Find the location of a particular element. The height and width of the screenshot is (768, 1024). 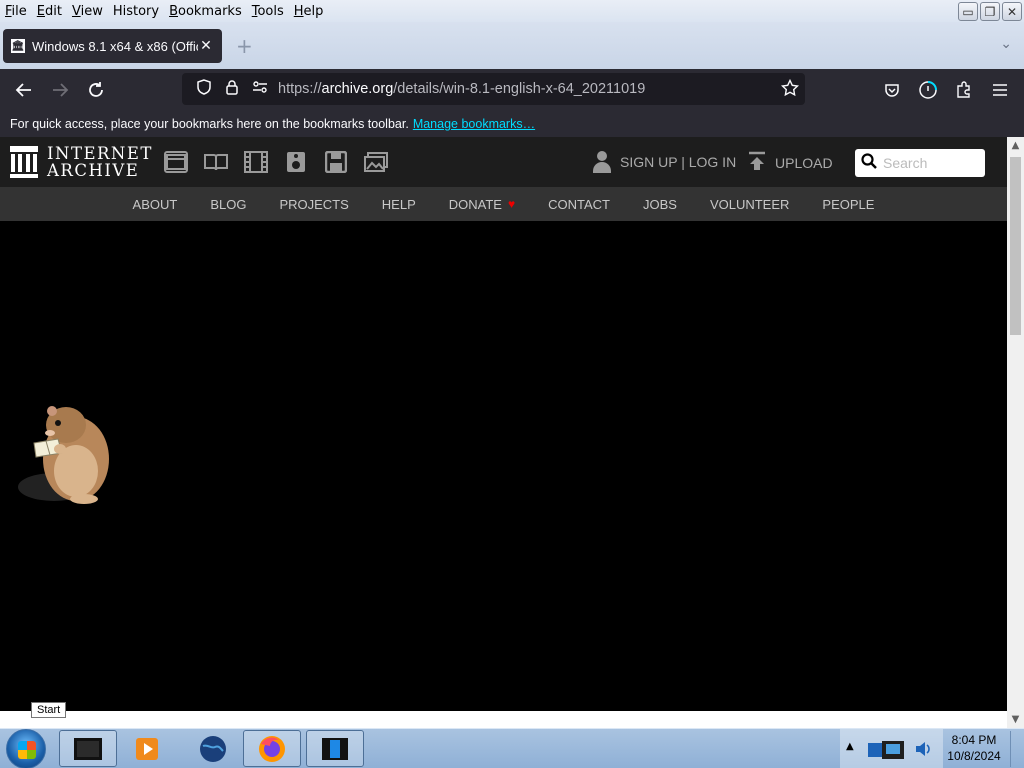

sign-up-login: SIGN UP | LOG IN is located at coordinates (664, 162).